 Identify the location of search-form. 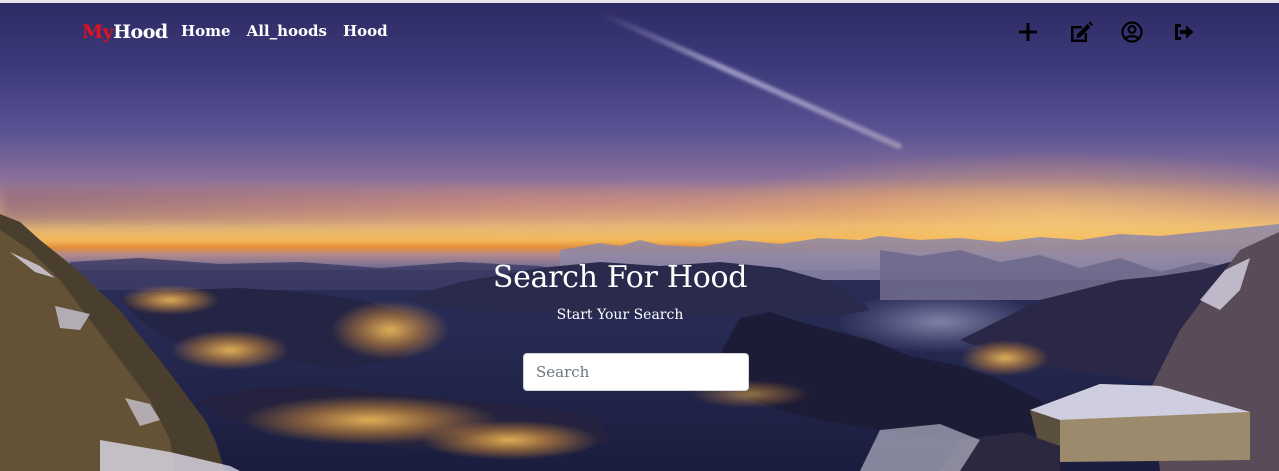
(636, 372).